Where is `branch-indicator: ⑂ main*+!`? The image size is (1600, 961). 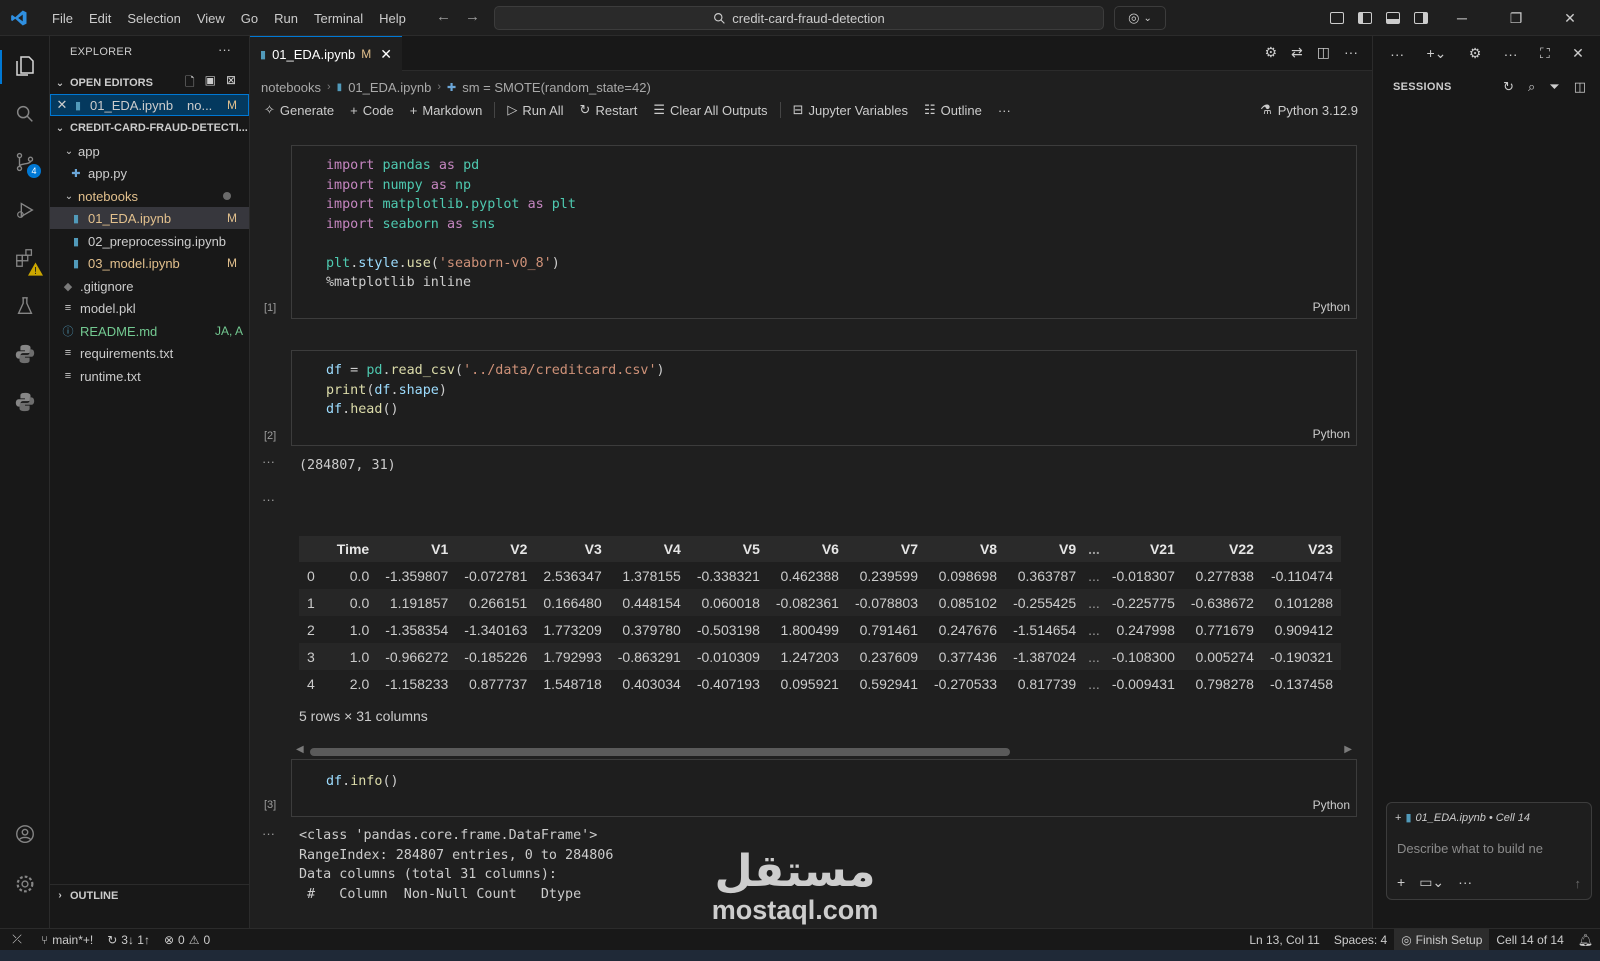 branch-indicator: ⑂ main*+! is located at coordinates (67, 940).